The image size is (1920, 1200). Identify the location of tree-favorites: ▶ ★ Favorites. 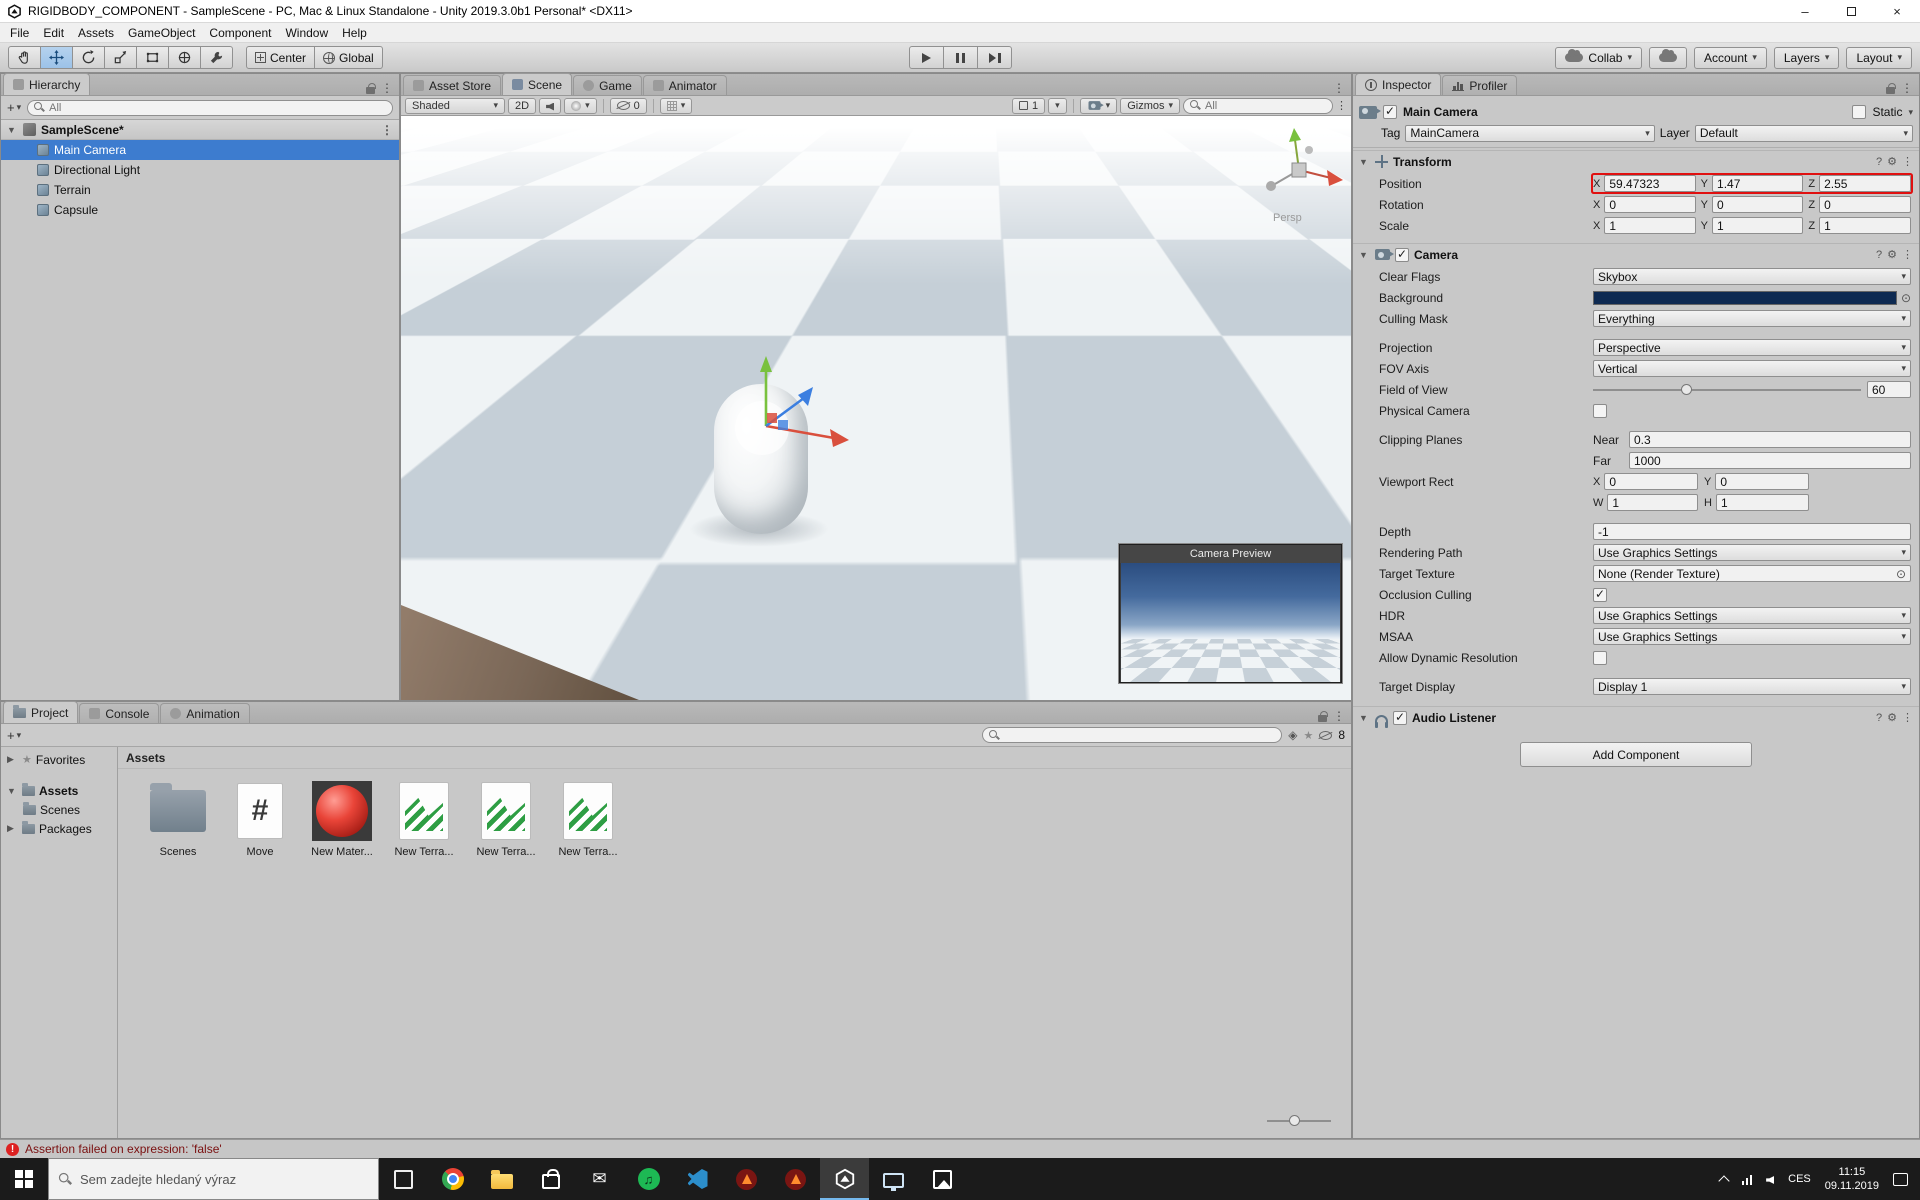
(59, 759).